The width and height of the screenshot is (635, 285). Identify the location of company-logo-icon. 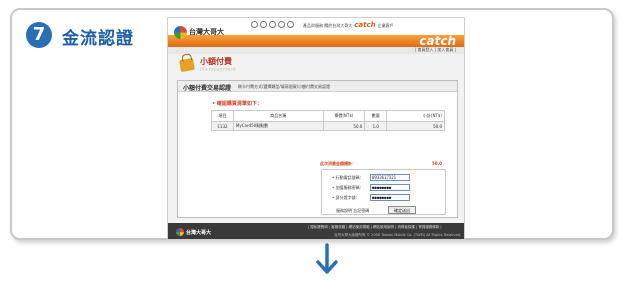
(180, 32).